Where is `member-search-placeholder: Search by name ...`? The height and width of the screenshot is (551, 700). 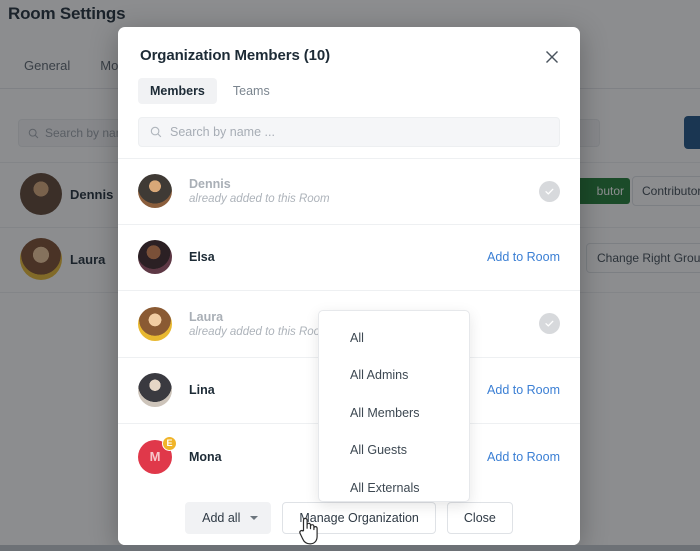
member-search-placeholder: Search by name ... is located at coordinates (222, 132).